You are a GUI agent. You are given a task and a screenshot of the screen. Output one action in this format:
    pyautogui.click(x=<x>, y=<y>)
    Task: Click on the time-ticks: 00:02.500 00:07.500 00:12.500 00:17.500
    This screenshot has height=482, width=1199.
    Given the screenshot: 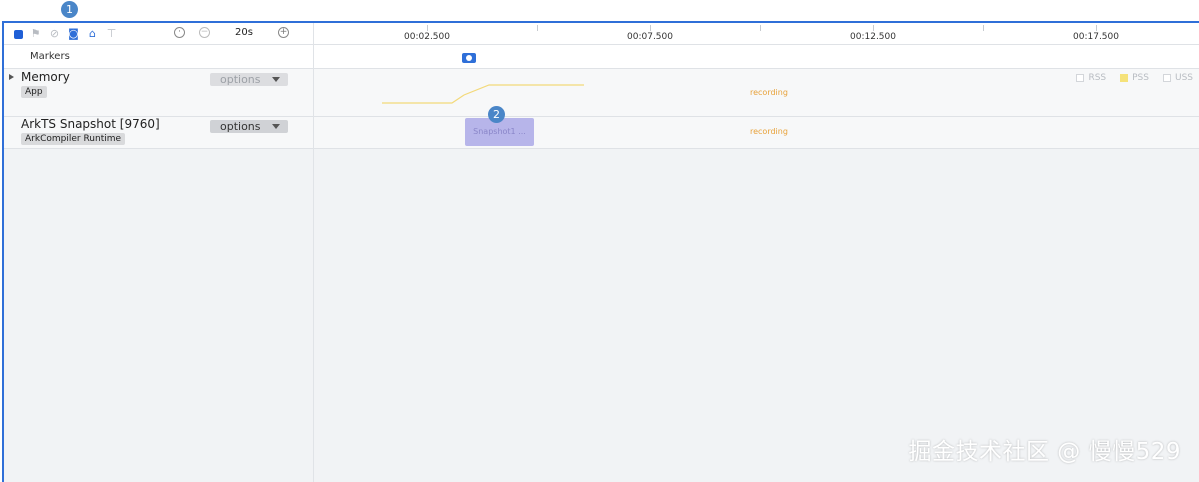 What is the action you would take?
    pyautogui.click(x=756, y=34)
    